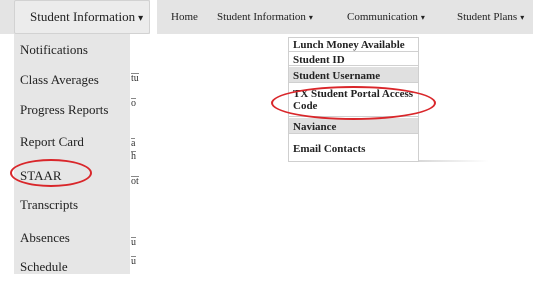  I want to click on nav-student-plans: Student Plans ▾, so click(490, 17).